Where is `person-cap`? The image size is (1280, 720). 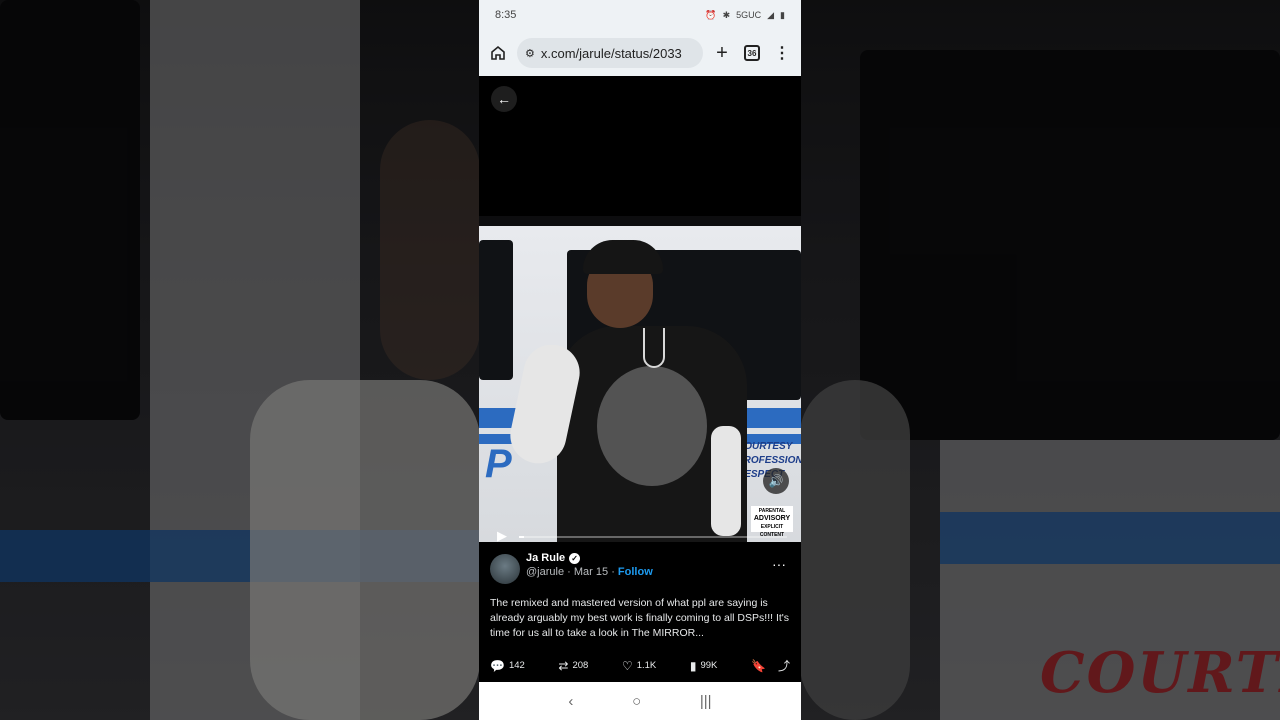 person-cap is located at coordinates (623, 257).